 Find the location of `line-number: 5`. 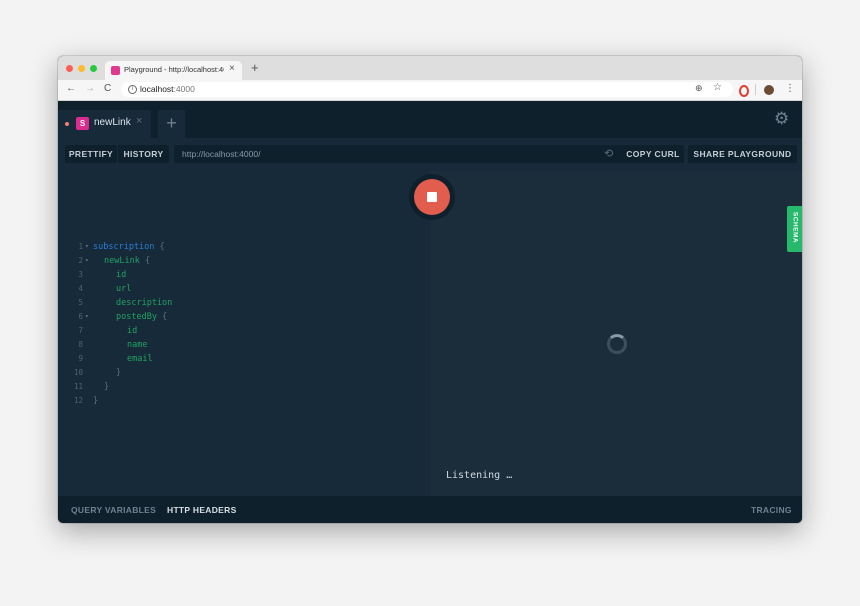

line-number: 5 is located at coordinates (80, 302).